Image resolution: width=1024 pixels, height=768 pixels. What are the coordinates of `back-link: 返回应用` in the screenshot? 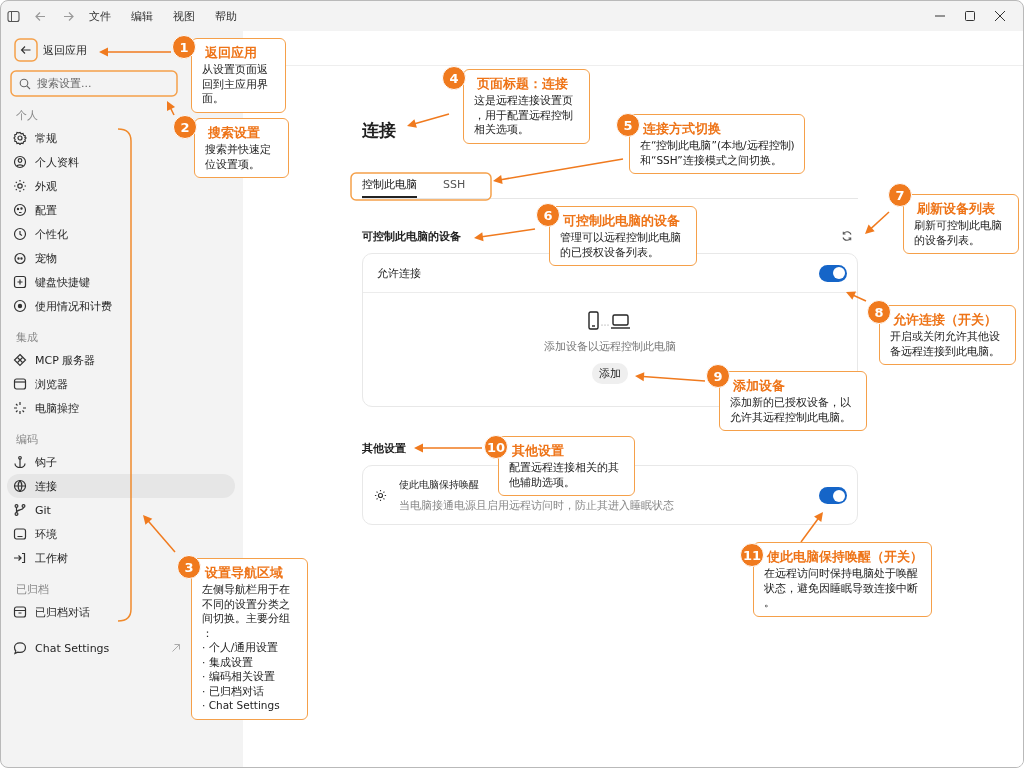 It's located at (65, 50).